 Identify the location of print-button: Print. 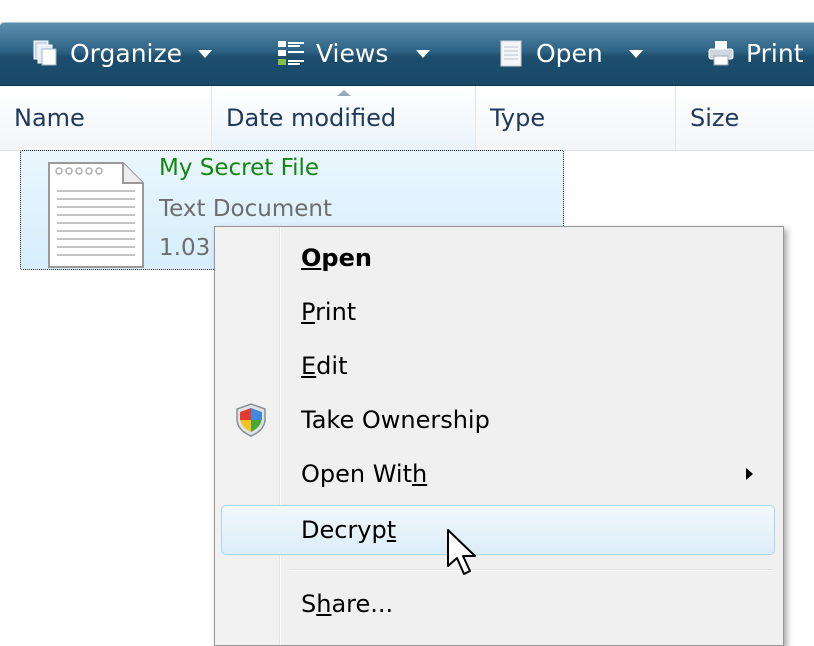
(755, 53).